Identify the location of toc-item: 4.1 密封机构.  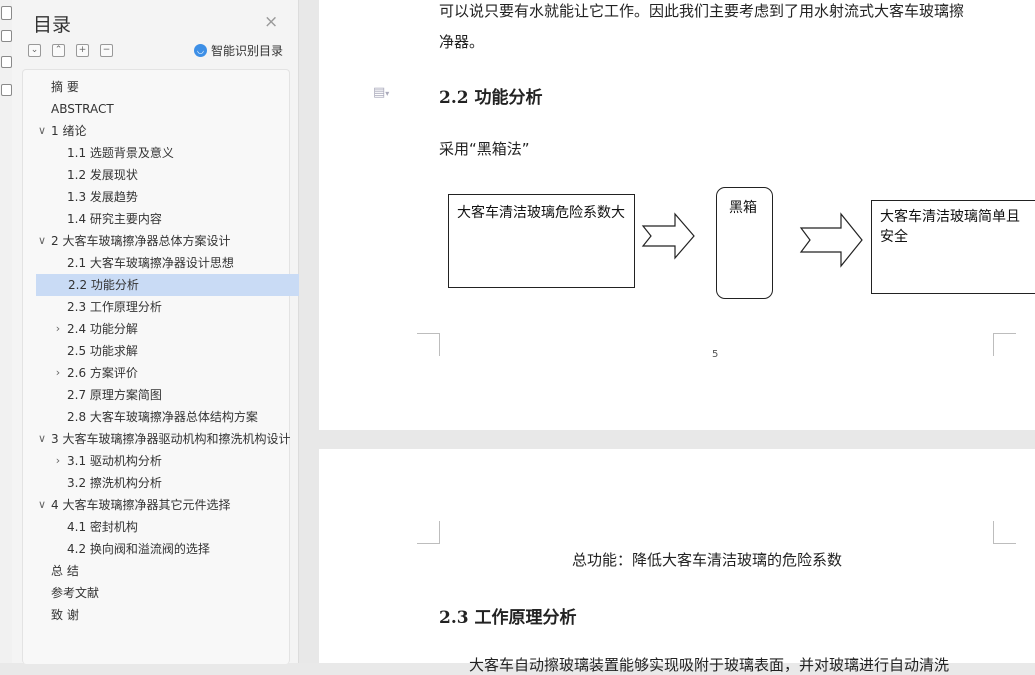
(173, 527).